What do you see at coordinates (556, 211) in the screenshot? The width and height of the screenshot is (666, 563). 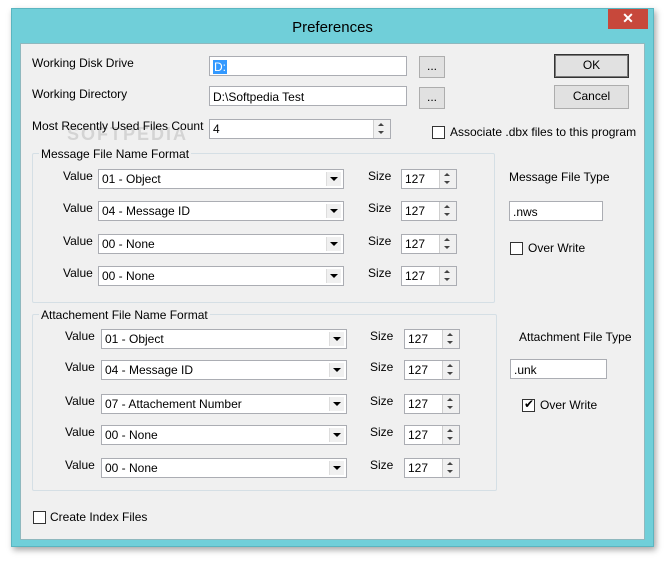 I see `message-file-type-input: .nws` at bounding box center [556, 211].